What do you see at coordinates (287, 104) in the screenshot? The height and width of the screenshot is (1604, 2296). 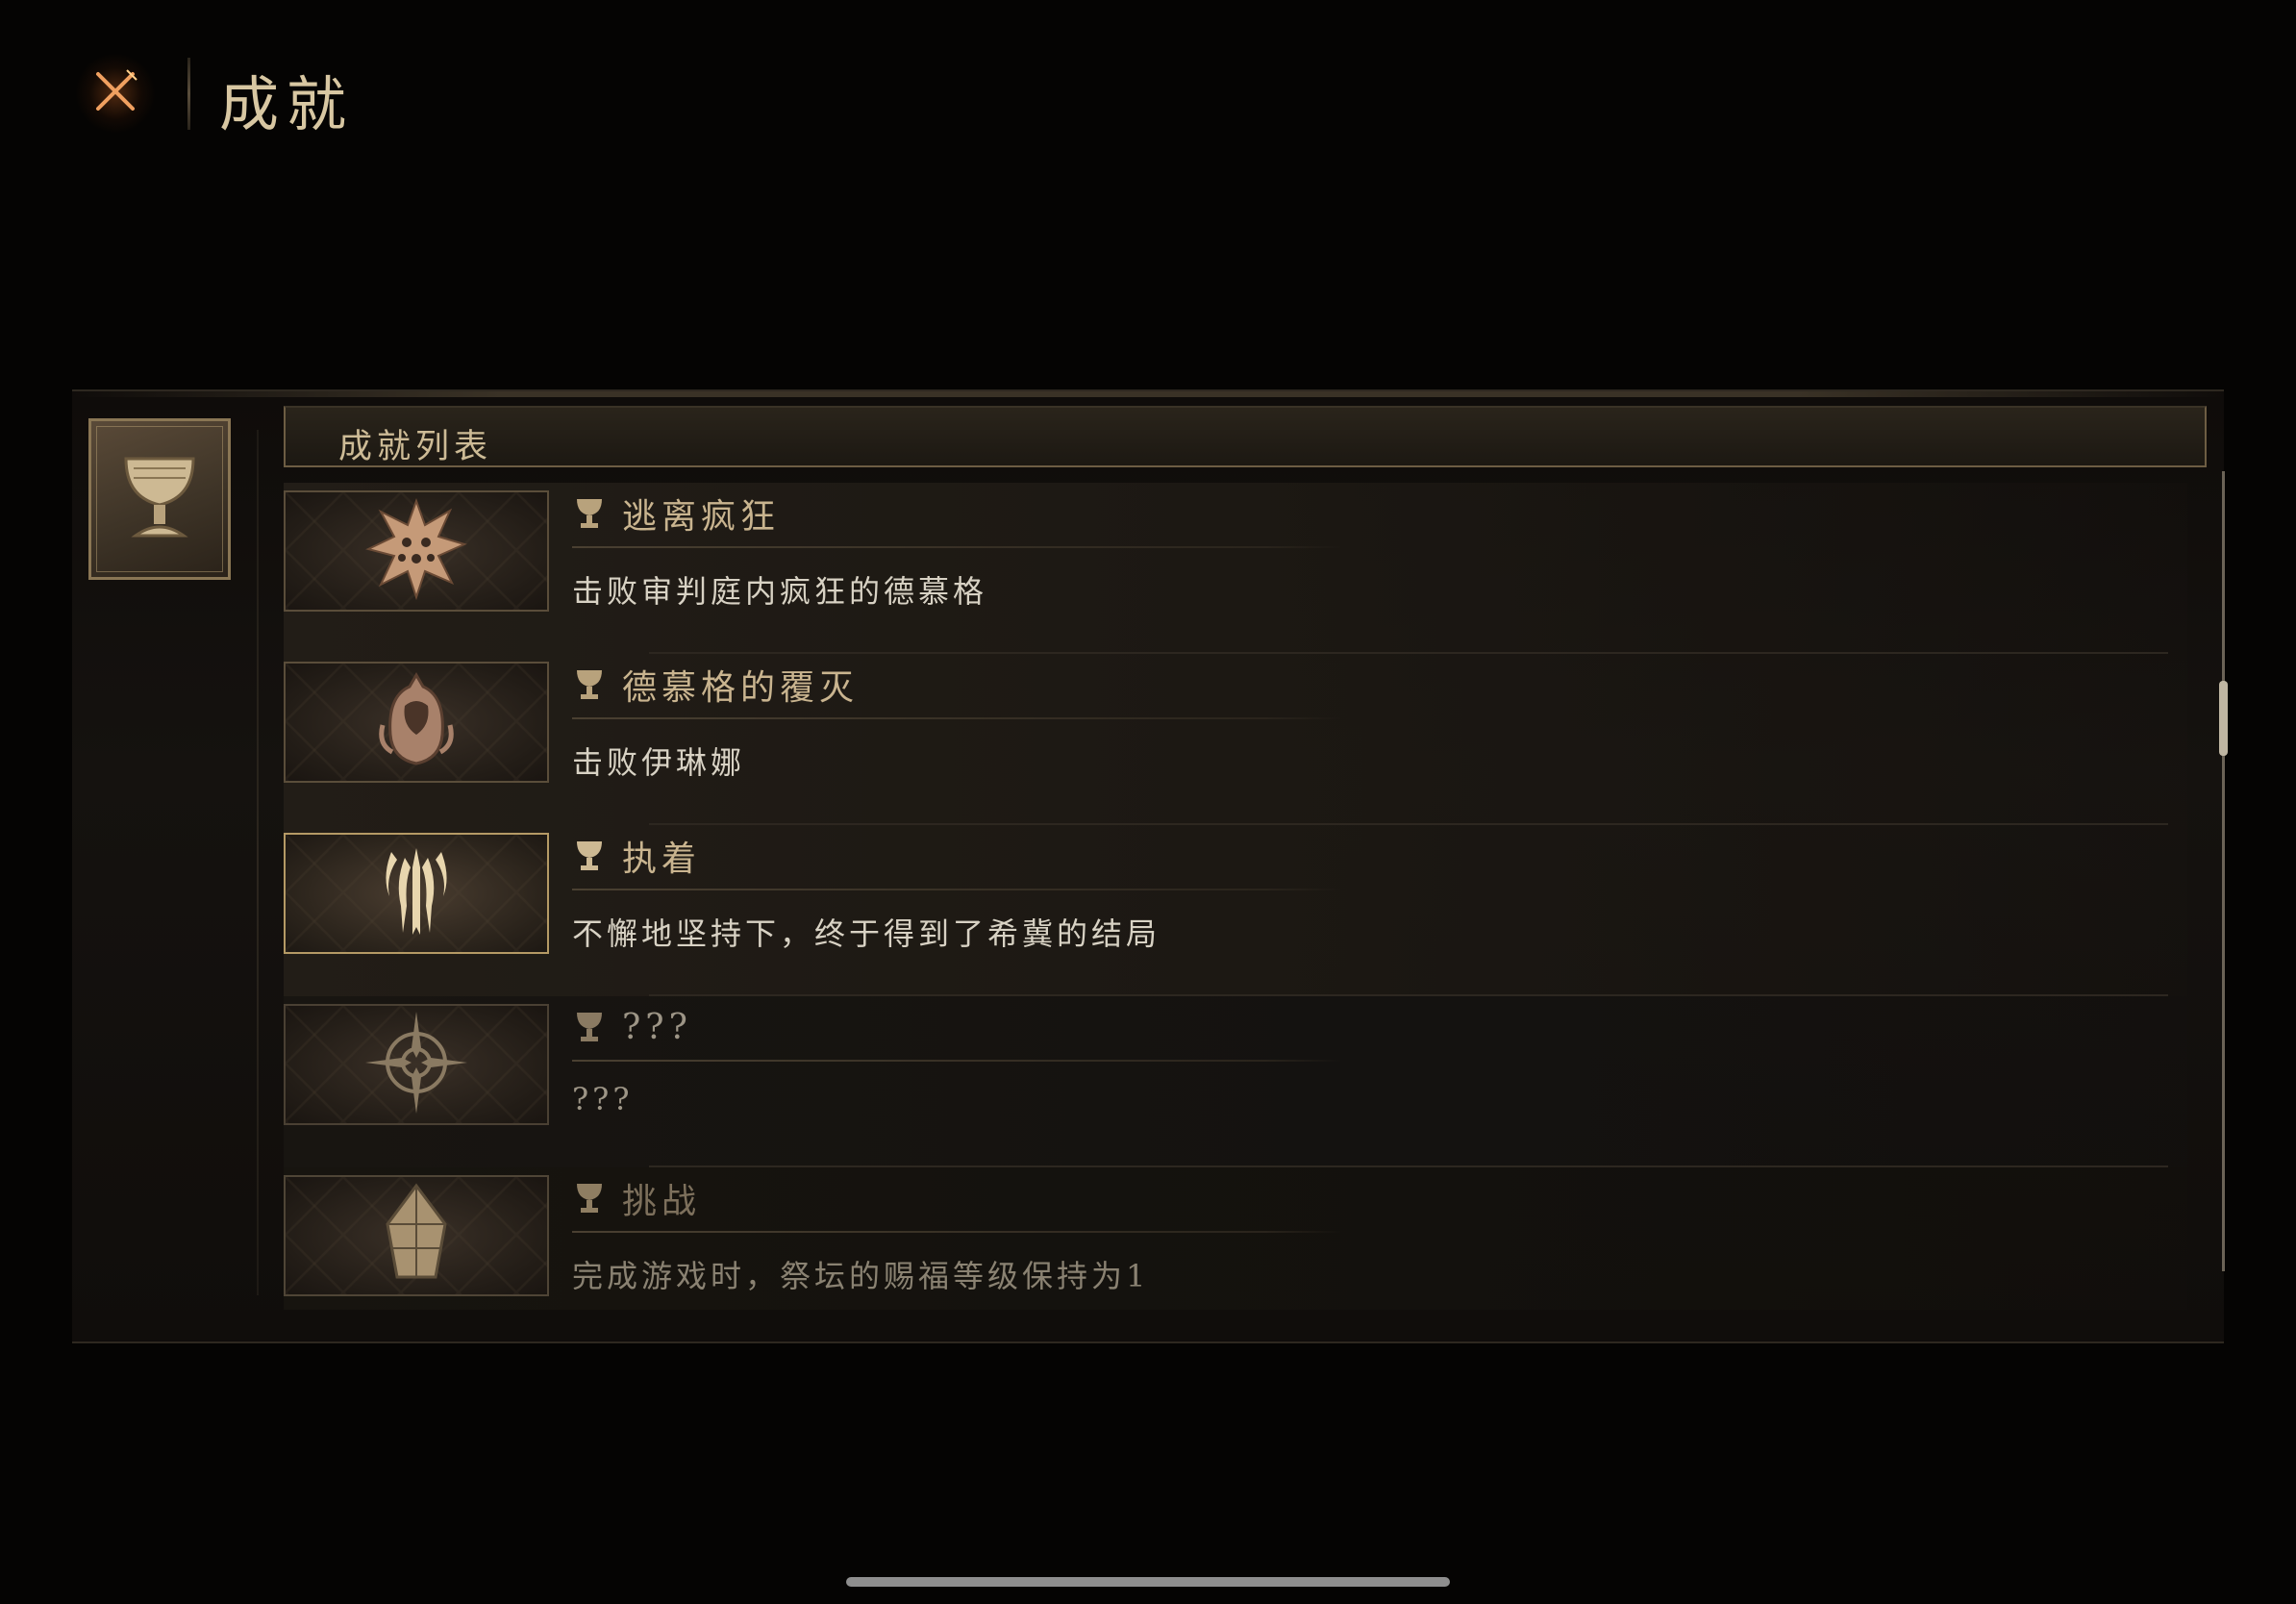 I see `page-title: 成就` at bounding box center [287, 104].